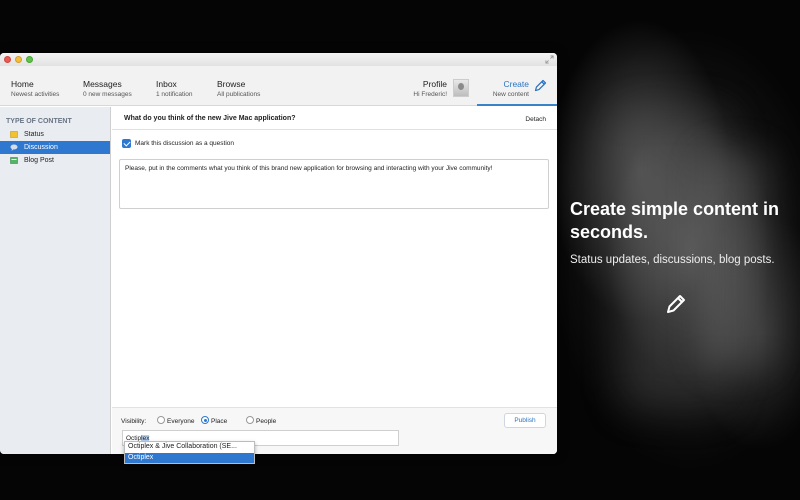 The height and width of the screenshot is (500, 800). Describe the element at coordinates (181, 421) in the screenshot. I see `visibility-everyone-label: Everyone` at that location.